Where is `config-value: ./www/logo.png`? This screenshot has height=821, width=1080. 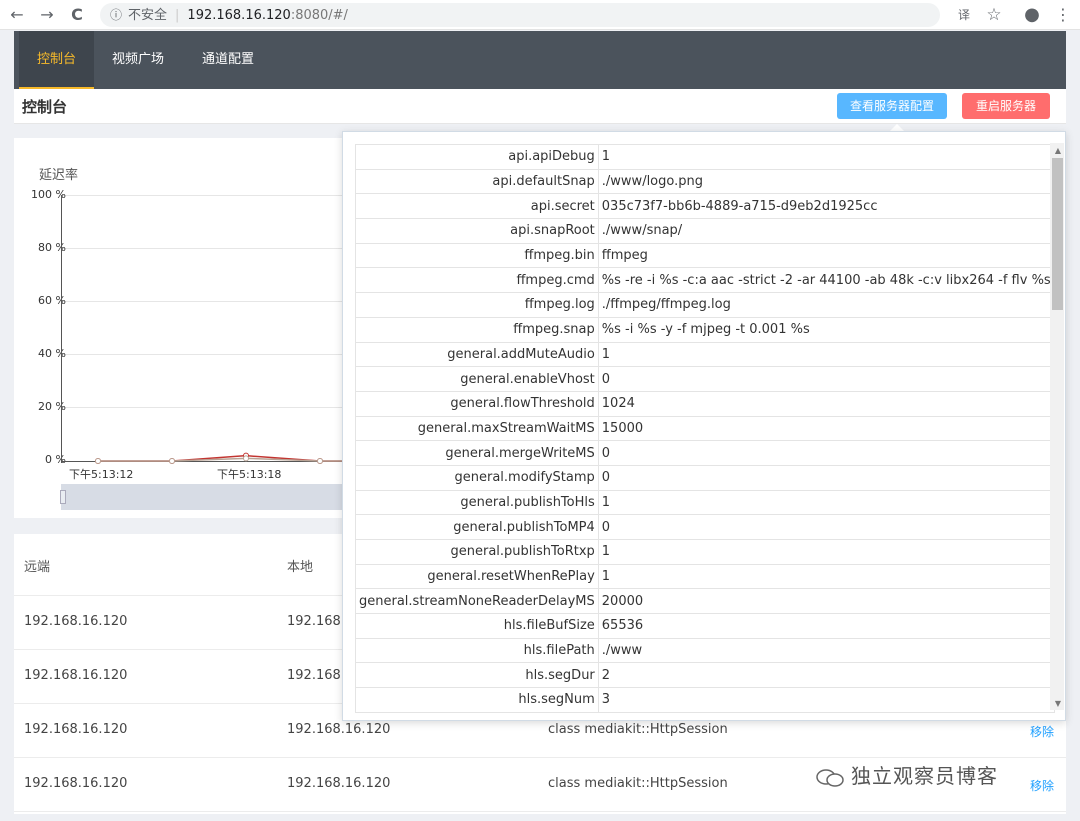 config-value: ./www/logo.png is located at coordinates (826, 181).